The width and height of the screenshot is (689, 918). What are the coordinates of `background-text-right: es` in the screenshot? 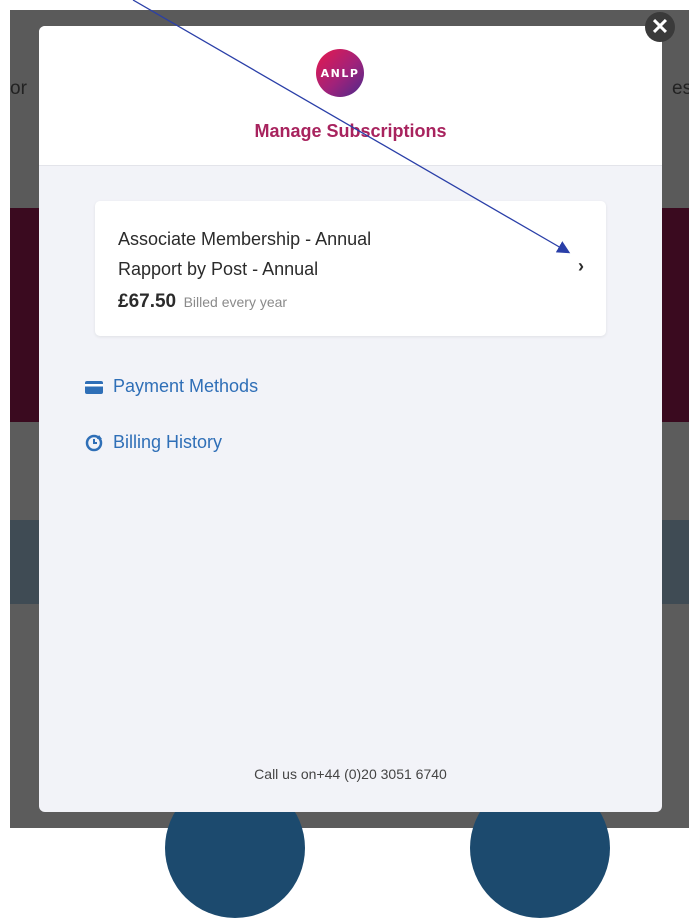 It's located at (680, 88).